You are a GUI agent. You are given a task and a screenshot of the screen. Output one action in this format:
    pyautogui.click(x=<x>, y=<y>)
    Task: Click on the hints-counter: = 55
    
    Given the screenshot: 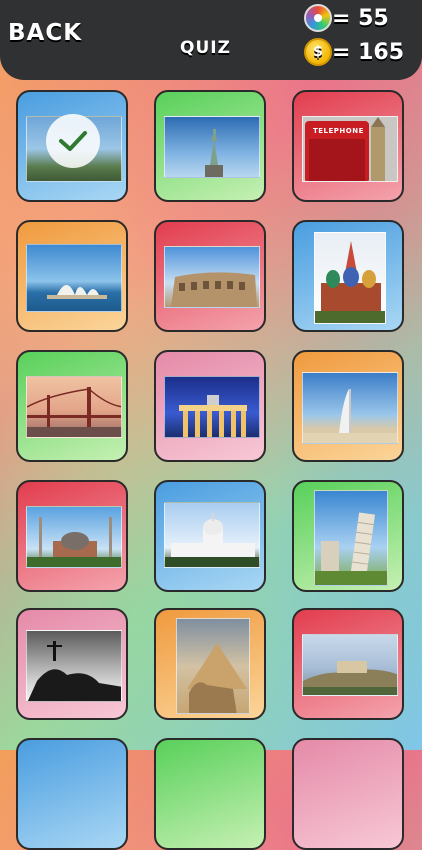 What is the action you would take?
    pyautogui.click(x=346, y=18)
    